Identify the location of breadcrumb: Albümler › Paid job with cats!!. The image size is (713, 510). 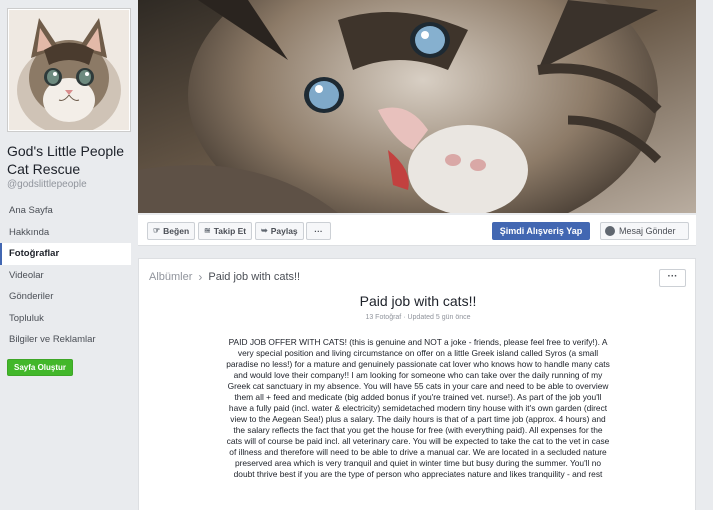
(224, 277).